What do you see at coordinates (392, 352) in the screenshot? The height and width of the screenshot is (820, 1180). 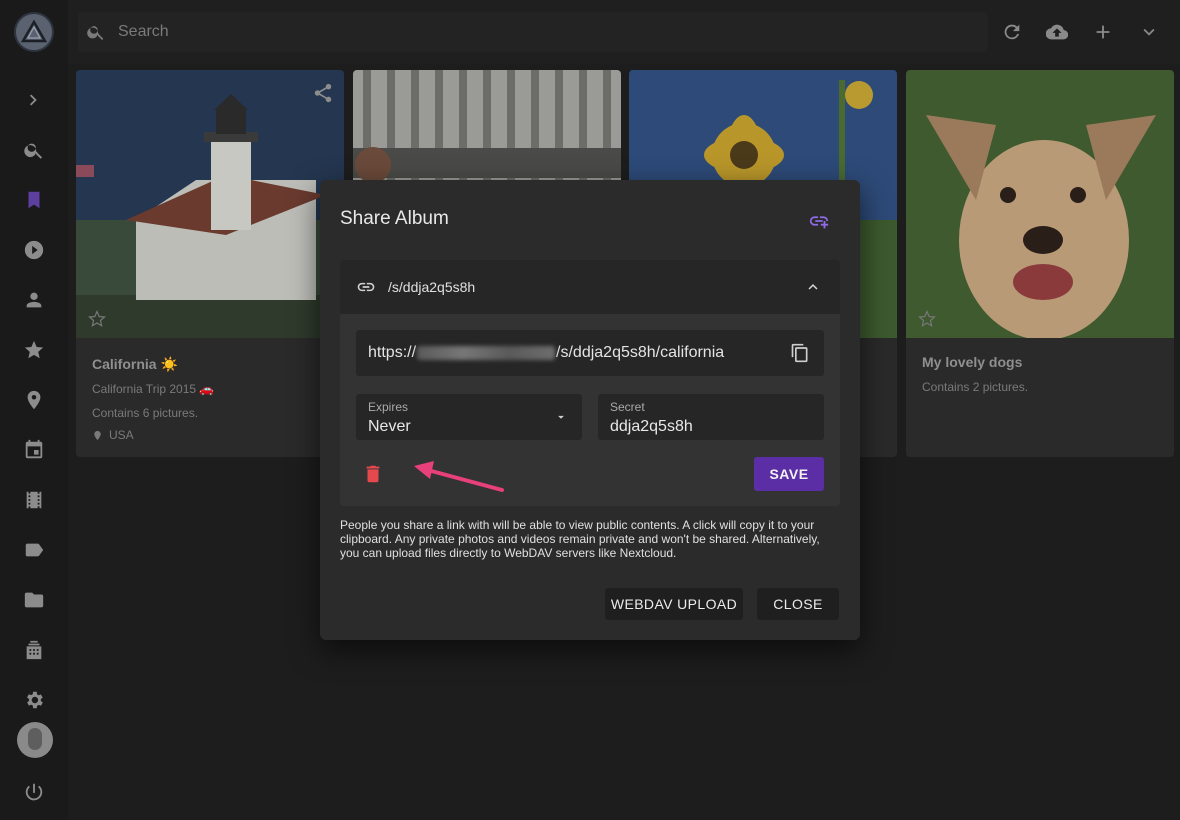 I see `share-url-prefix: https://` at bounding box center [392, 352].